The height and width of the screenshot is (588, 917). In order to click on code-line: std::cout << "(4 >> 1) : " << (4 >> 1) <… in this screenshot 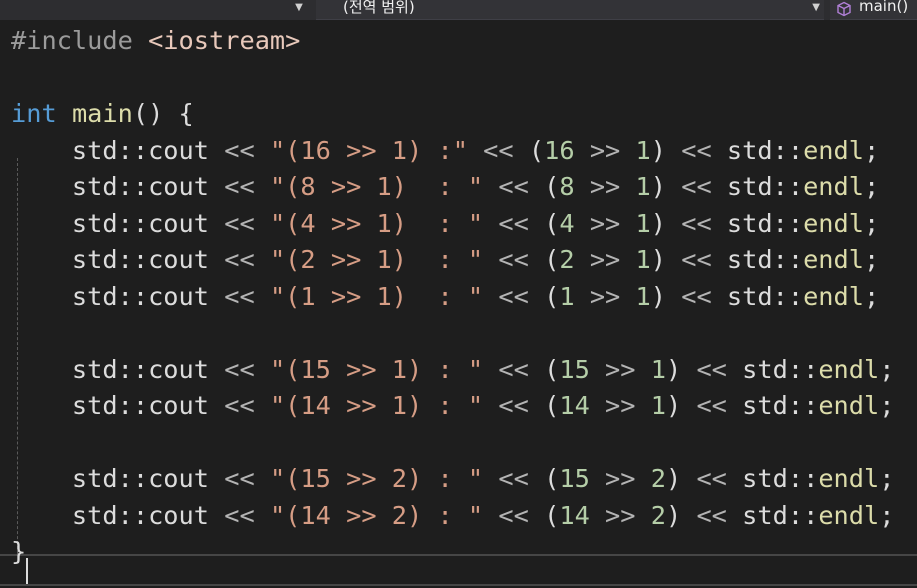, I will do `click(445, 224)`.